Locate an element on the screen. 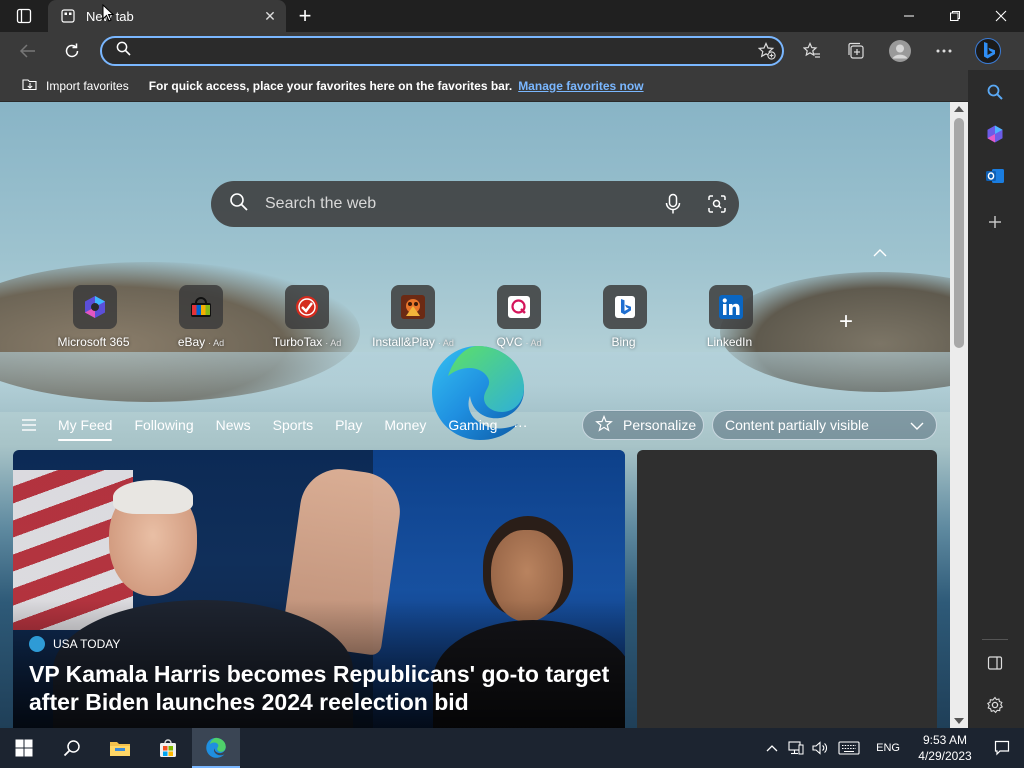 This screenshot has width=1024, height=768. add-quick-link-button: + is located at coordinates (846, 322).